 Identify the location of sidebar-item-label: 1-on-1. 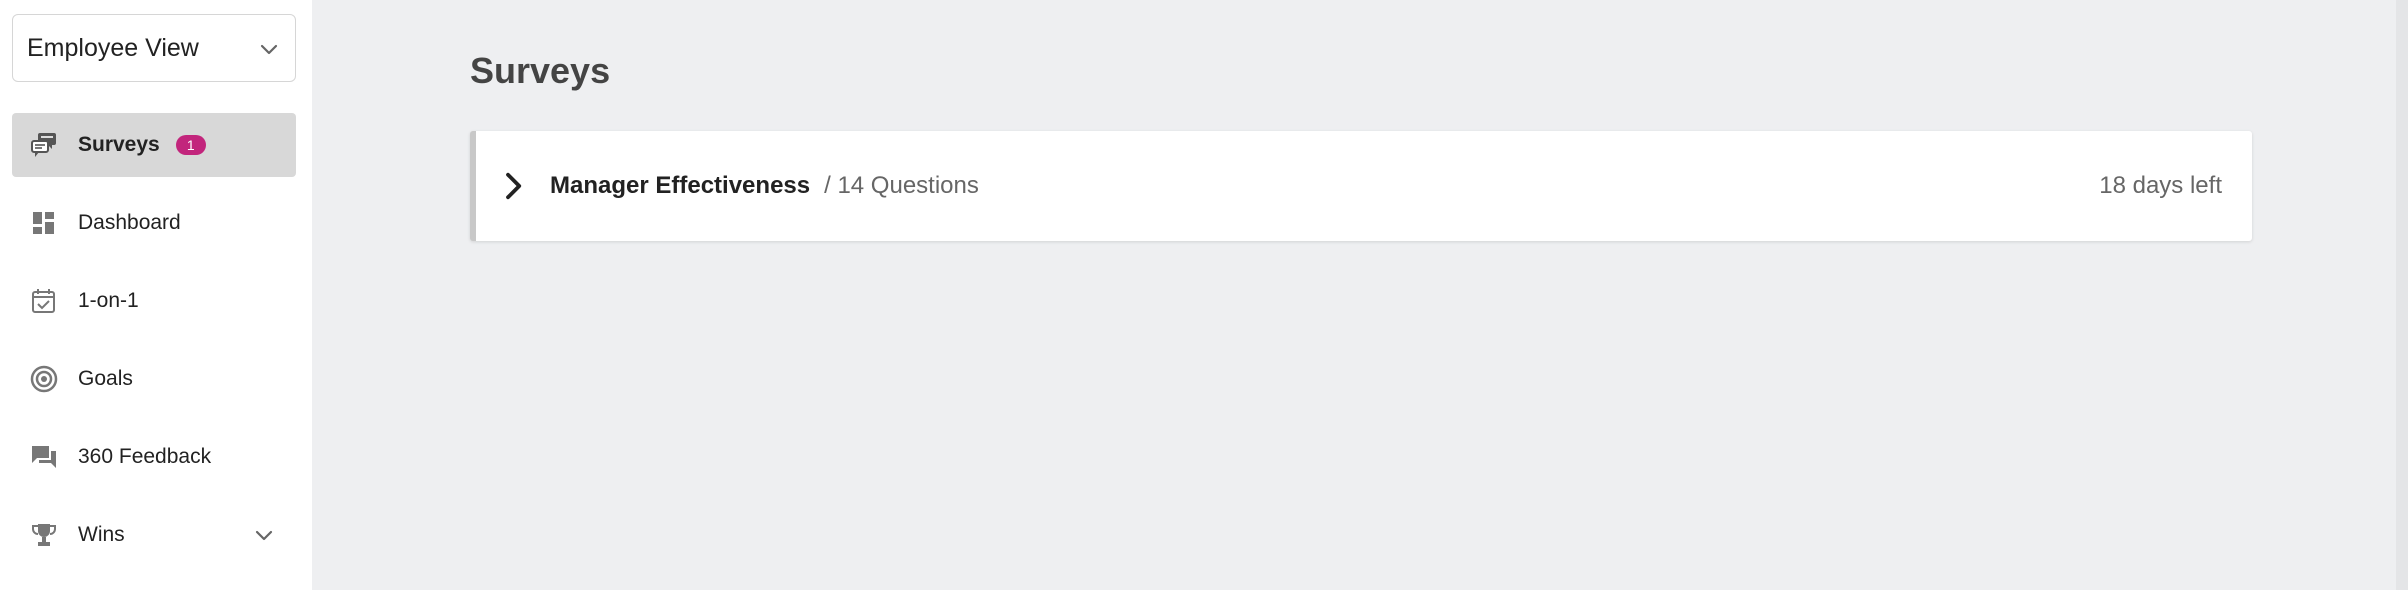
(108, 300).